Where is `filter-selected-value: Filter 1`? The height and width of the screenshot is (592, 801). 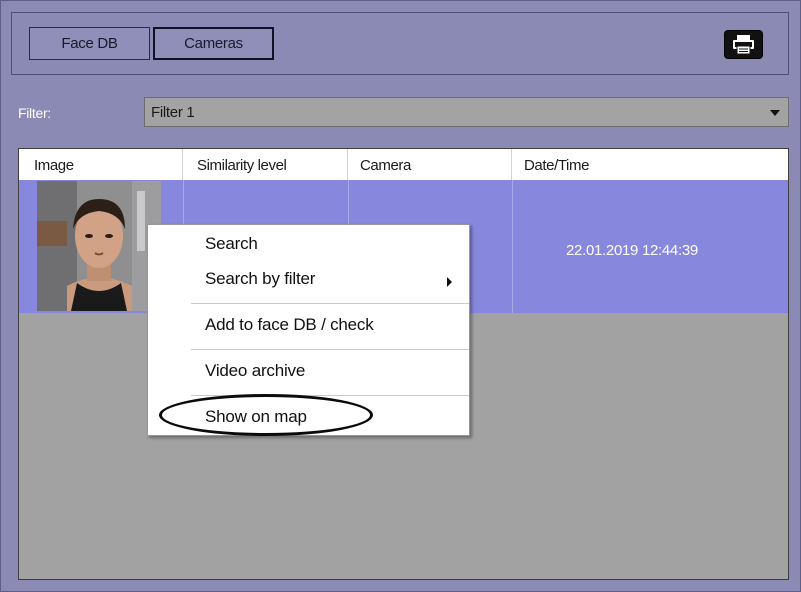
filter-selected-value: Filter 1 is located at coordinates (173, 112).